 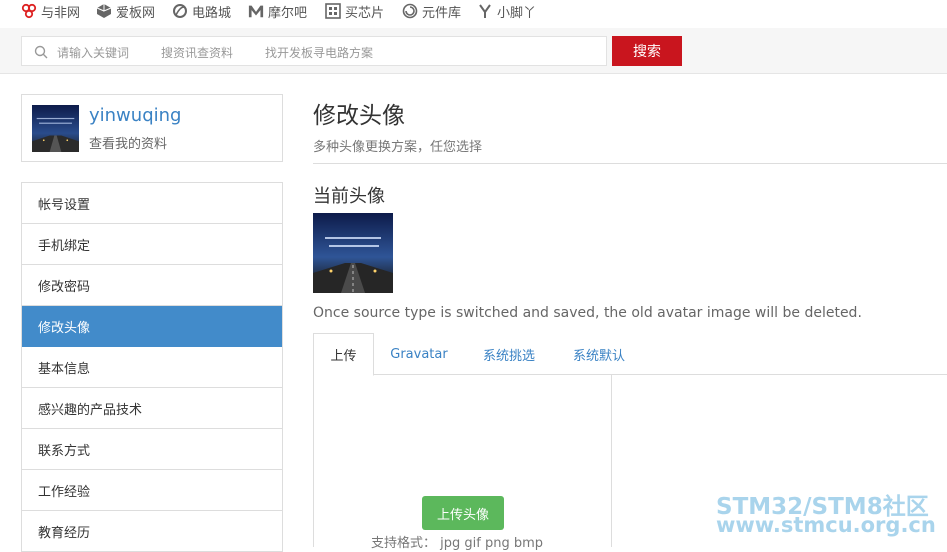 I want to click on site-link-moerba: 摩尔吧, so click(x=278, y=11).